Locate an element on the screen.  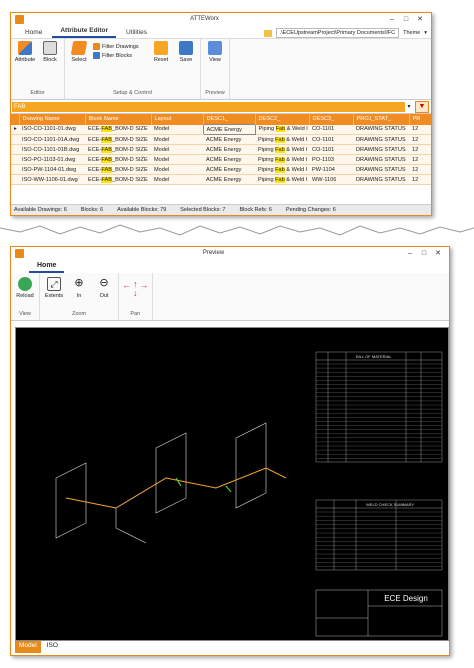
reload-button: Reload is located at coordinates (25, 288).